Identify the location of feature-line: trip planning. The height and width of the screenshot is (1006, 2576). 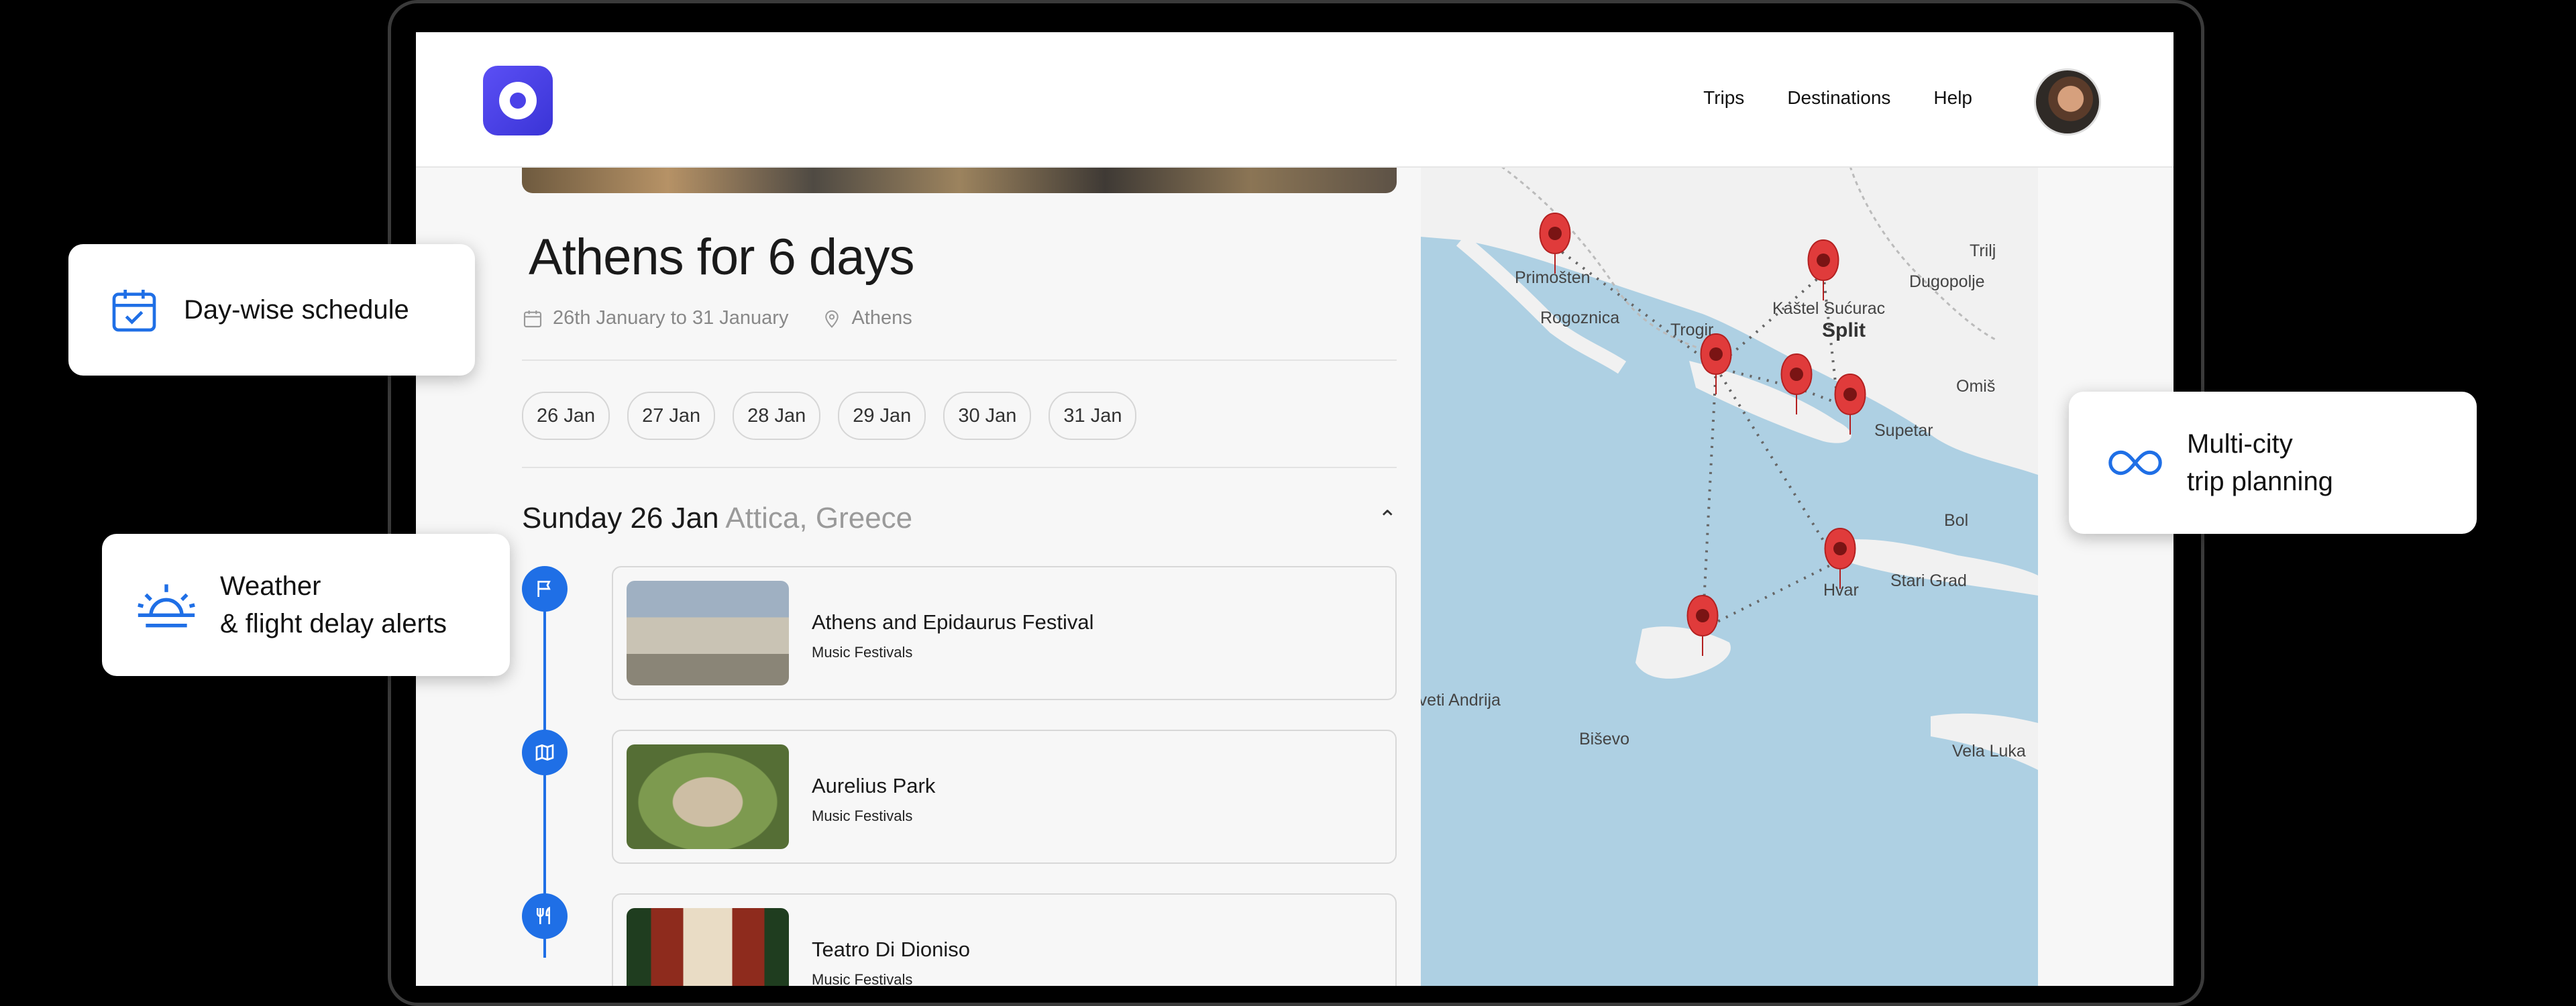
(2260, 481).